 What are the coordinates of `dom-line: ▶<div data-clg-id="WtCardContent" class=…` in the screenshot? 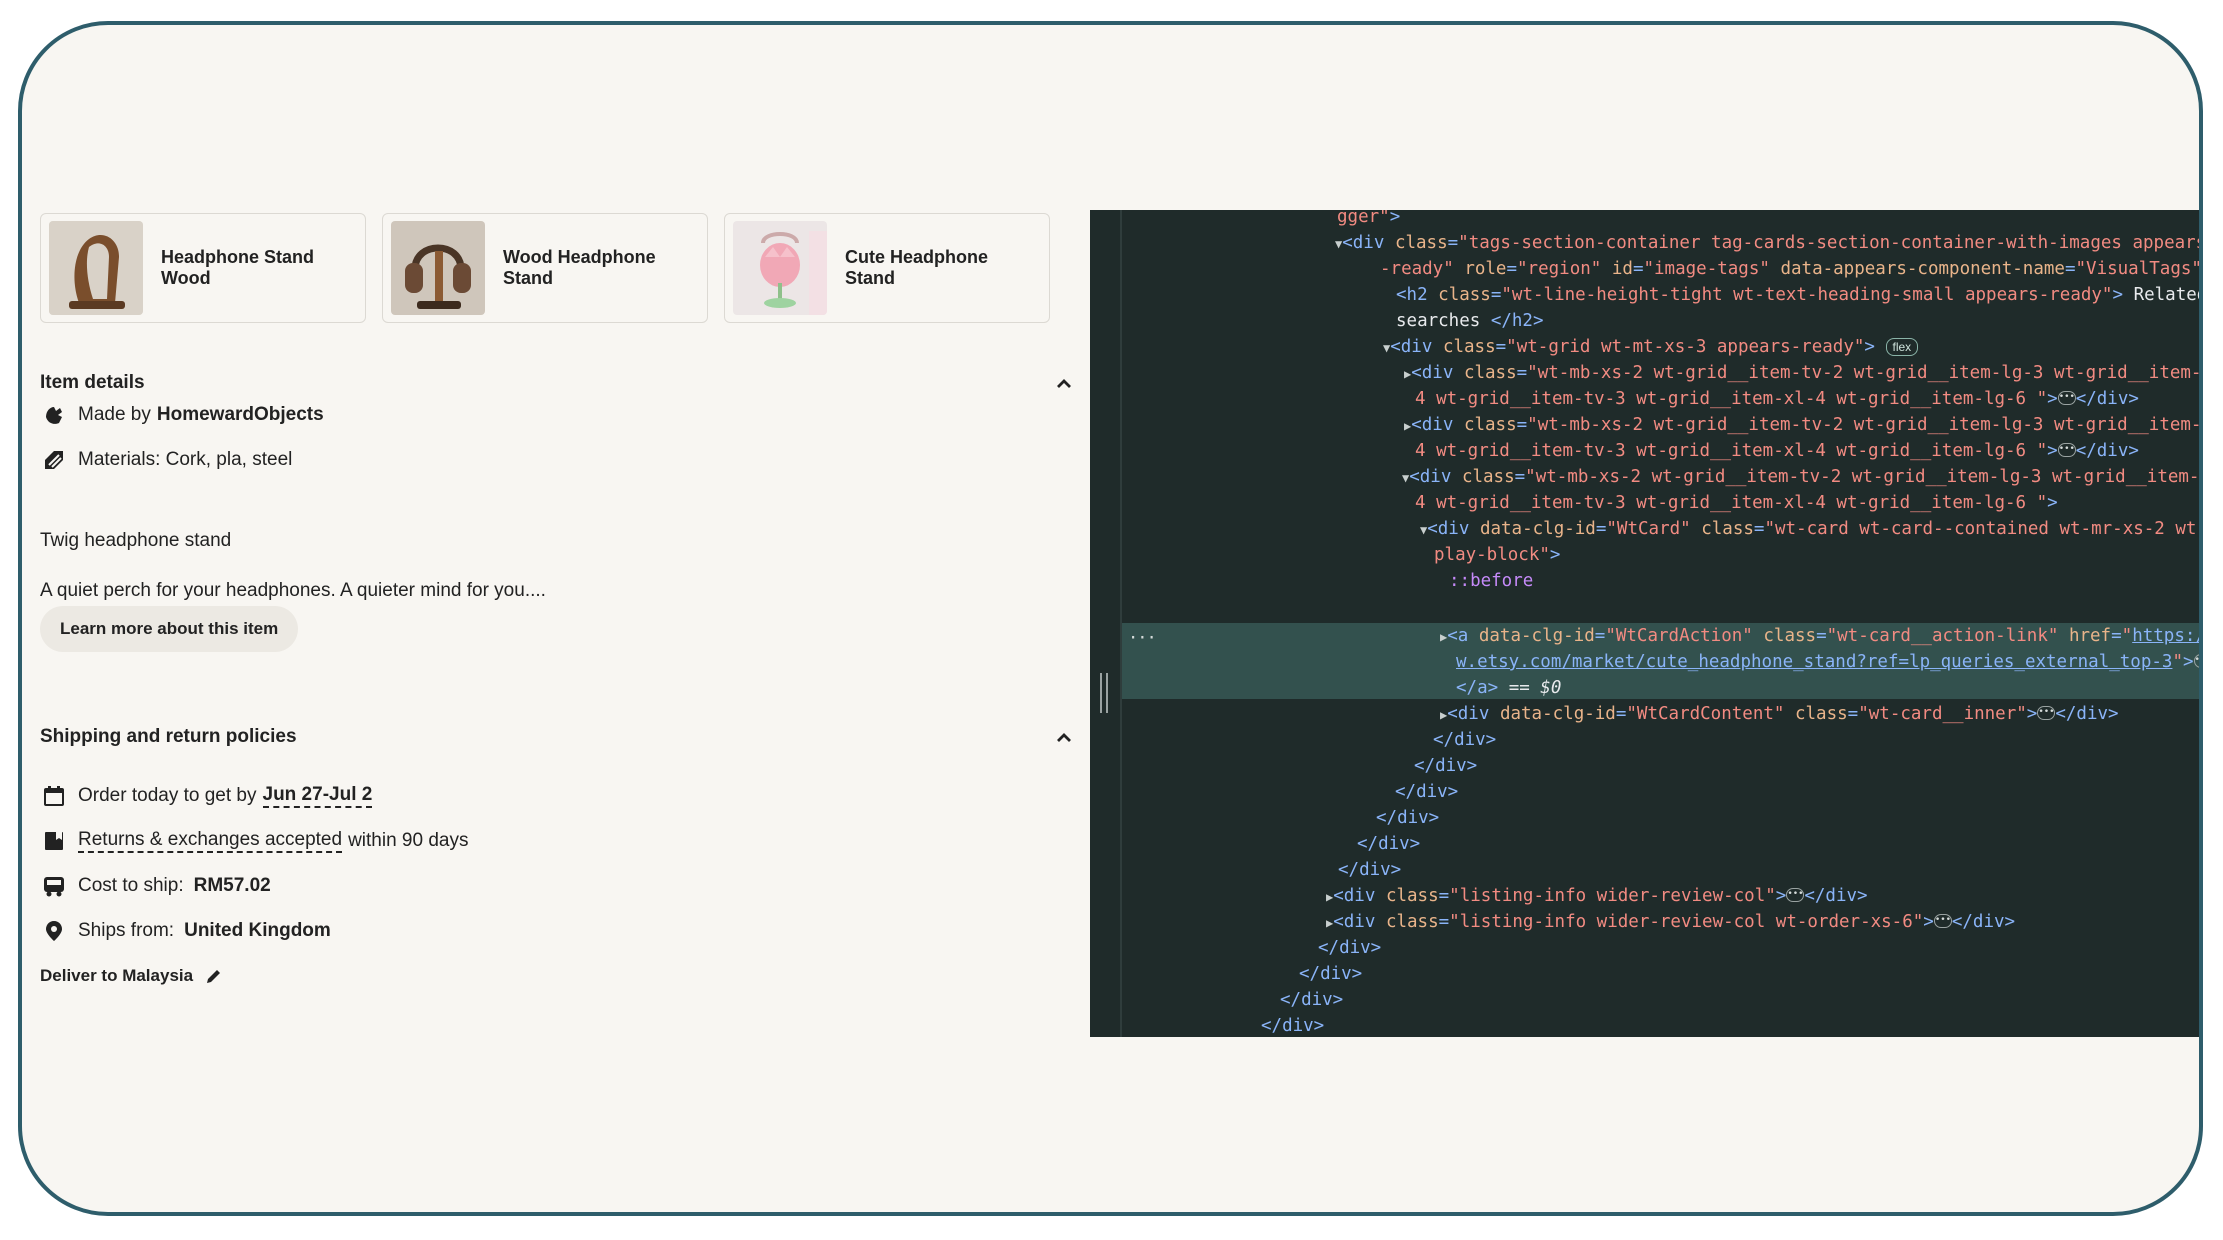 It's located at (1779, 714).